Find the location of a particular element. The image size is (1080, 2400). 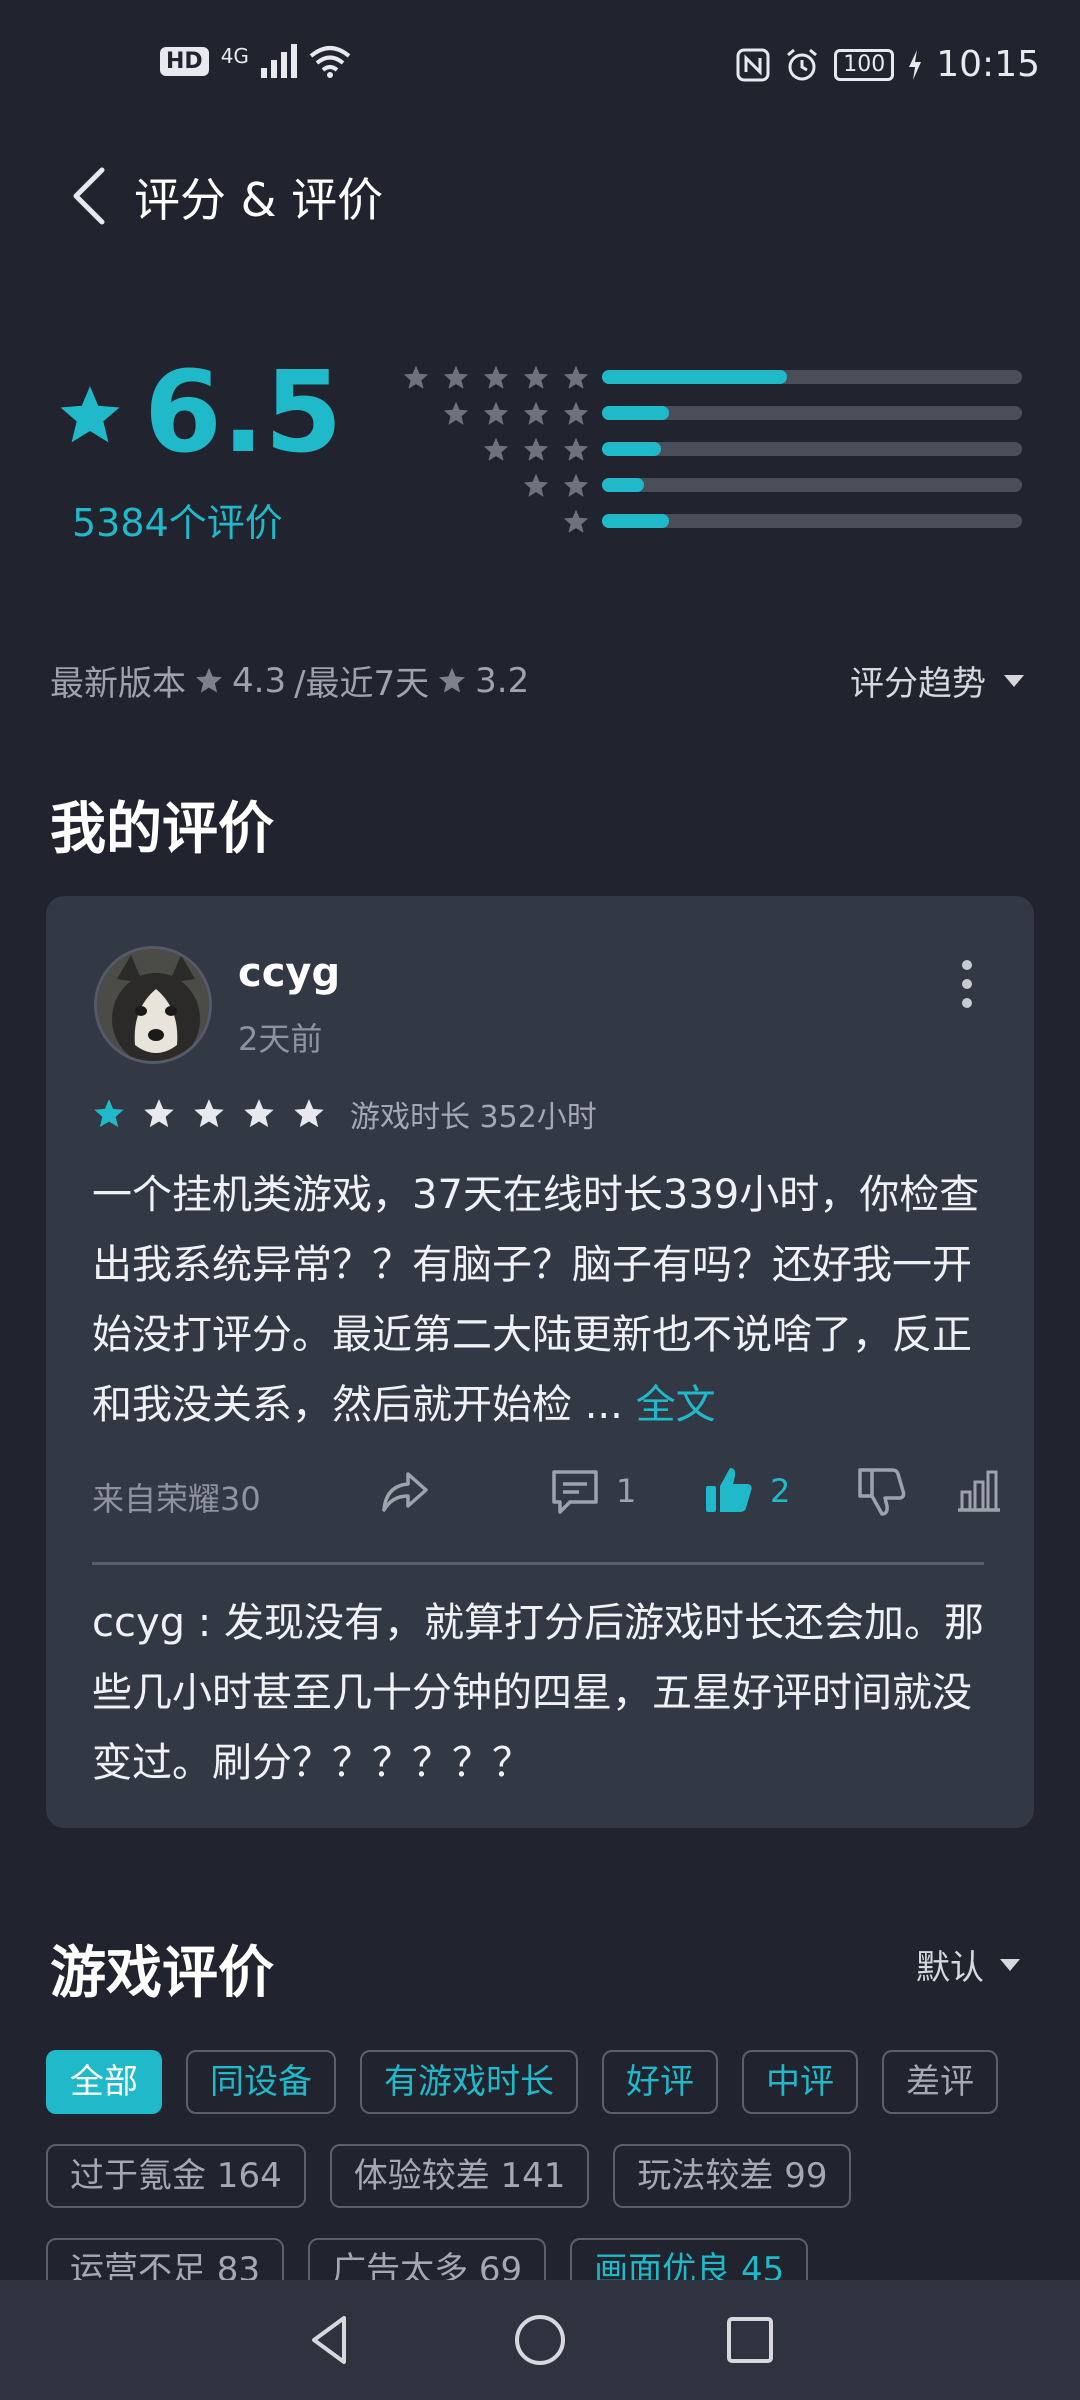

husky-avatar-icon is located at coordinates (153, 1005).